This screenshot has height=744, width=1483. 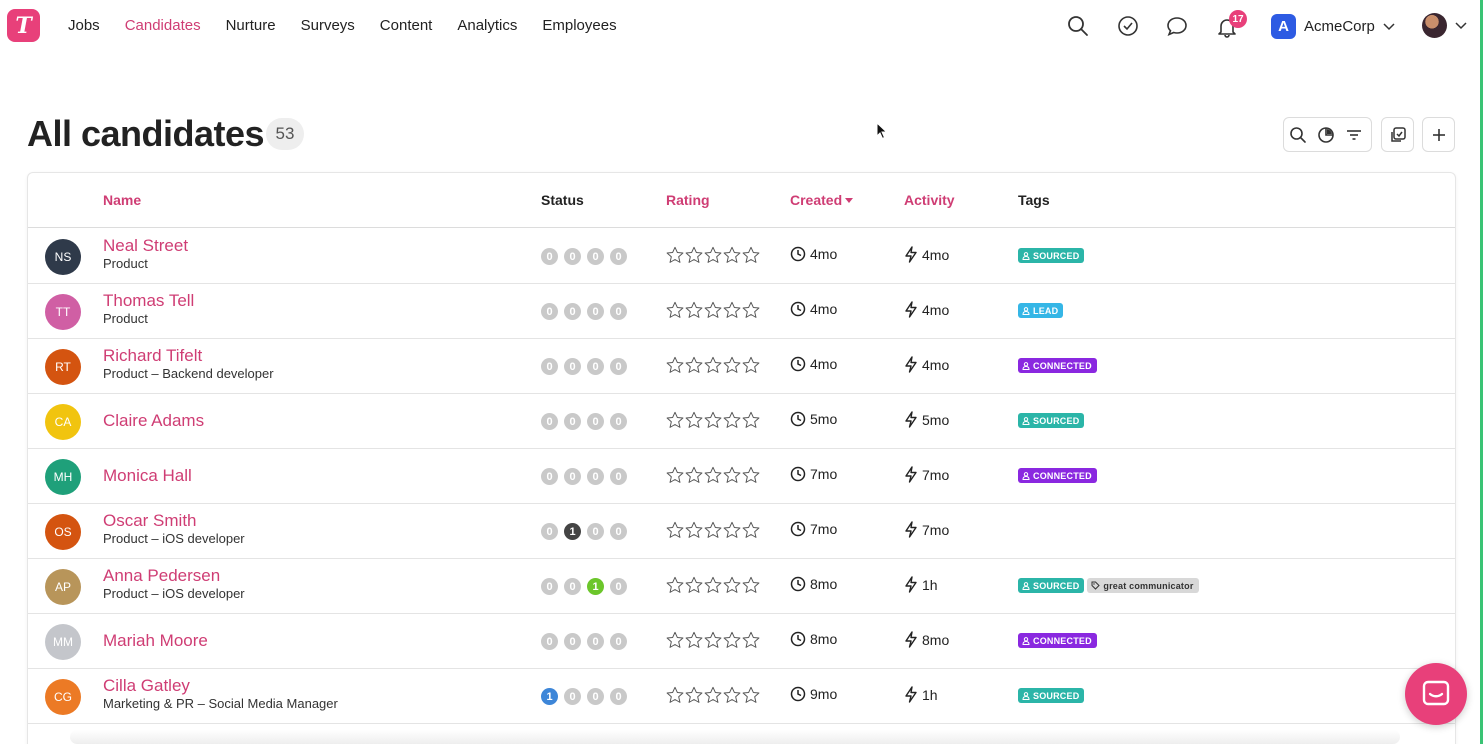 What do you see at coordinates (406, 25) in the screenshot?
I see `nav-item-content: Content` at bounding box center [406, 25].